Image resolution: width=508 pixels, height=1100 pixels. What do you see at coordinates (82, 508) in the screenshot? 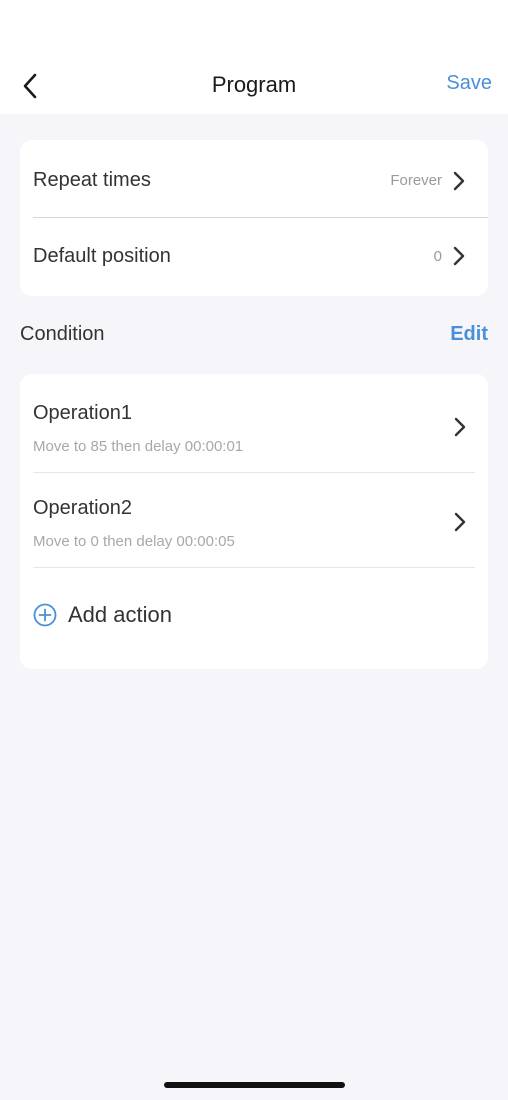
I see `operation-title: Operation2` at bounding box center [82, 508].